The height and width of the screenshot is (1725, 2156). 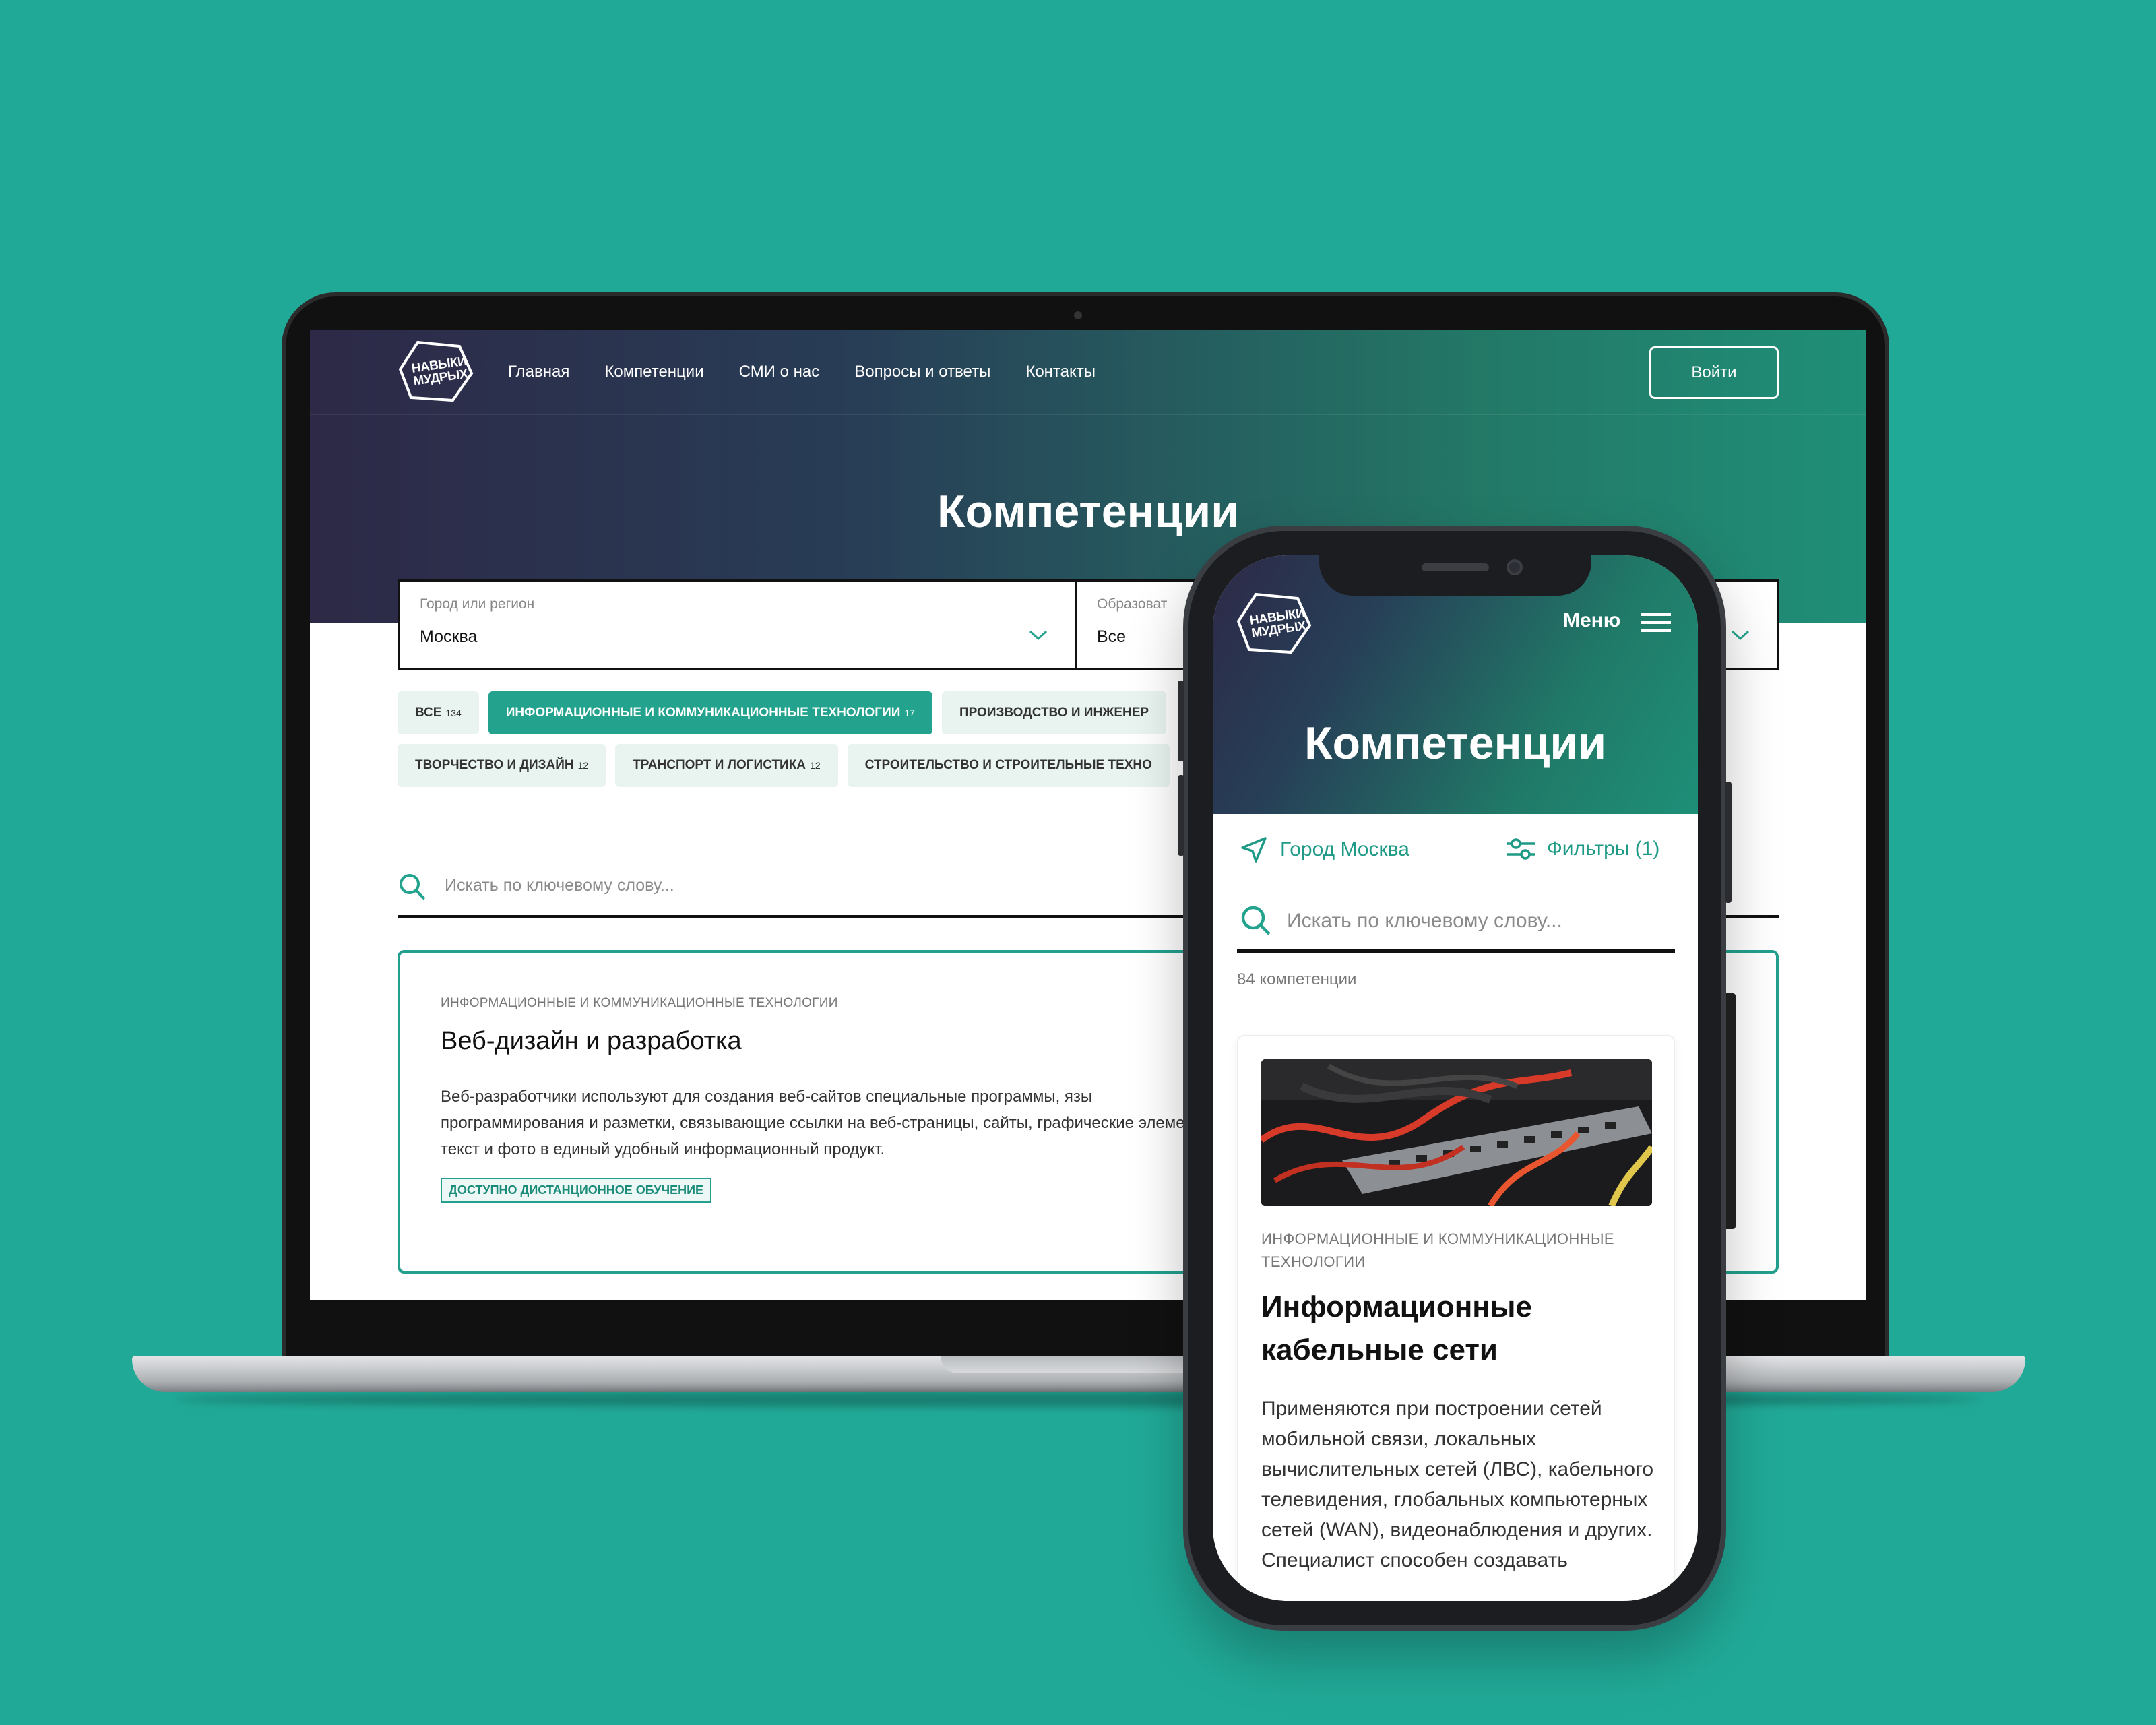 I want to click on chip-label: Строительство и строительные техно, so click(x=1008, y=765).